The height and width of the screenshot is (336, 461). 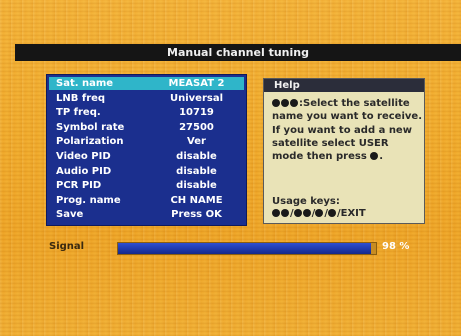 I want to click on settings-row-polarization: Polarization Ver, so click(x=146, y=141).